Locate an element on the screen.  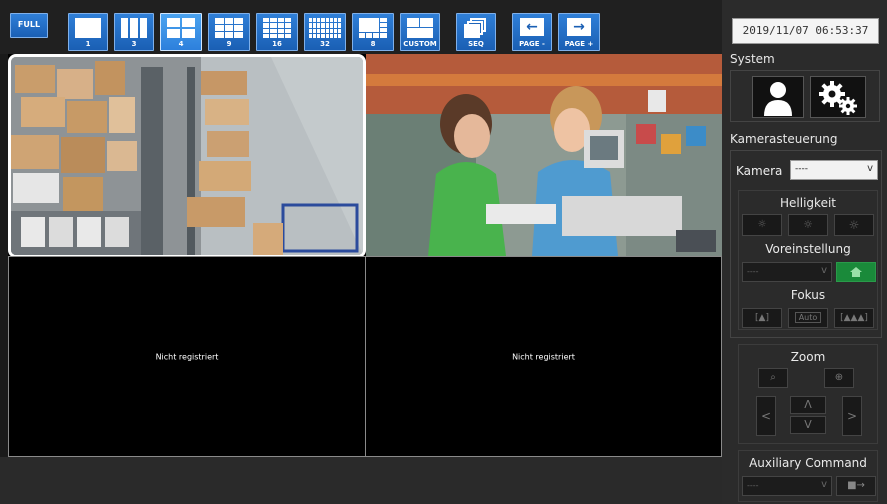
page-next-button: → PAGE + is located at coordinates (579, 32).